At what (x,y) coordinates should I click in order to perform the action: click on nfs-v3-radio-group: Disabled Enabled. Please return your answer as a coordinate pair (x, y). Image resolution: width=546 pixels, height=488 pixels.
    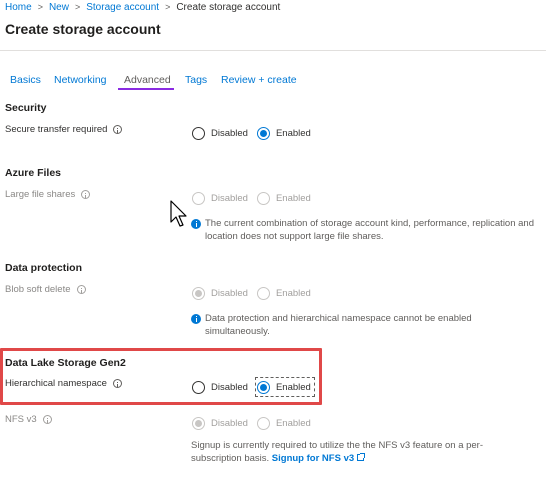
    Looking at the image, I should click on (256, 423).